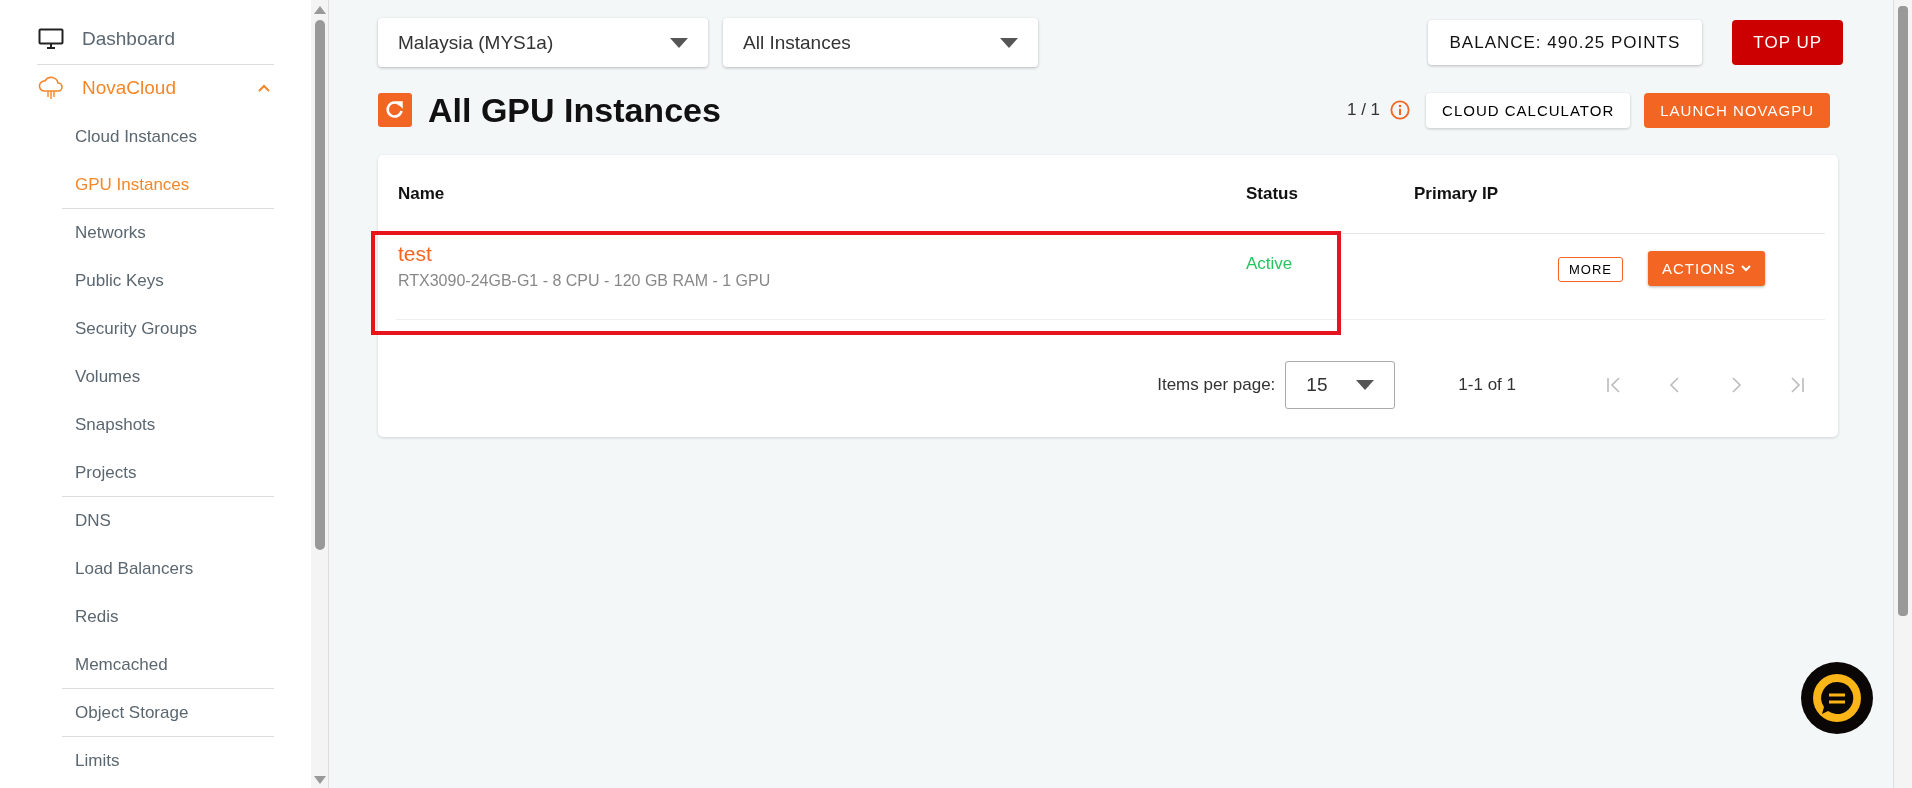 The height and width of the screenshot is (788, 1912). I want to click on info-icon, so click(1400, 110).